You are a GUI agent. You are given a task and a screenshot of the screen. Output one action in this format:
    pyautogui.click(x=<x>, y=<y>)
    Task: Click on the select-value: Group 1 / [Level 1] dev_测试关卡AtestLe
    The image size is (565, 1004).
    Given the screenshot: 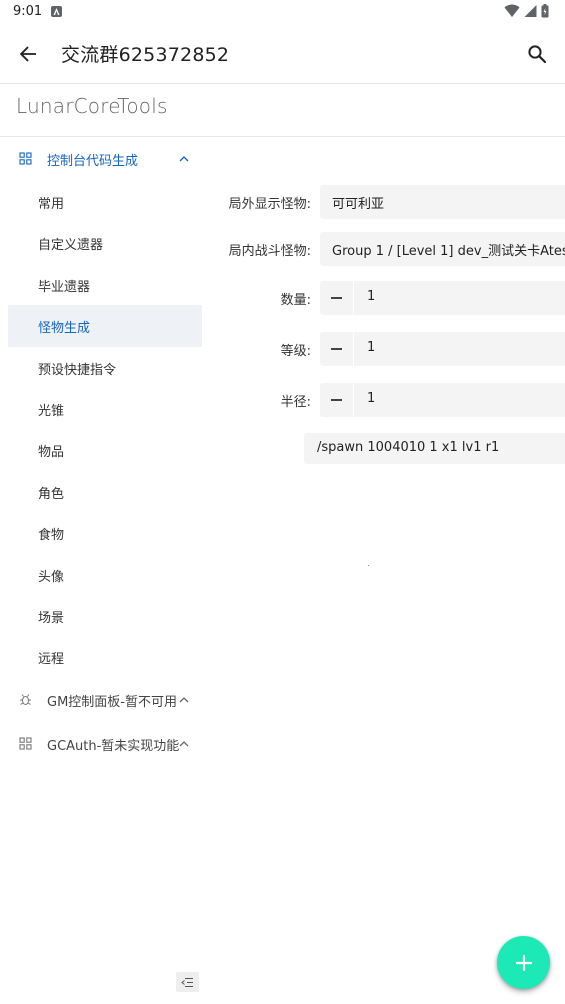 What is the action you would take?
    pyautogui.click(x=448, y=251)
    